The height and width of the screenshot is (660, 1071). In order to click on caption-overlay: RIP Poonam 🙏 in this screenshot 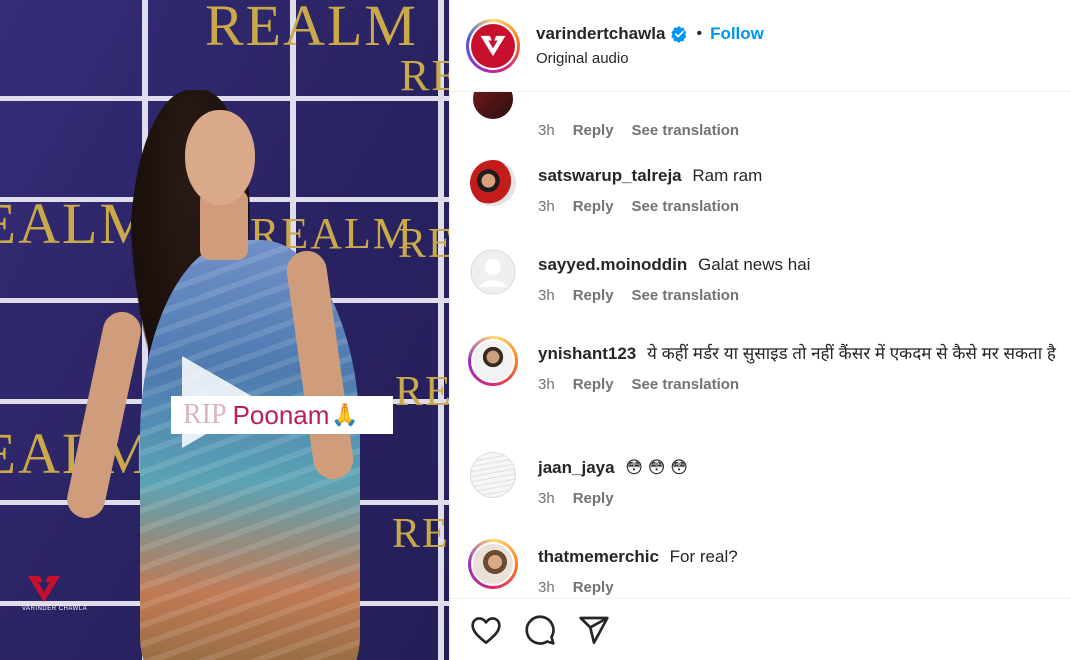, I will do `click(282, 415)`.